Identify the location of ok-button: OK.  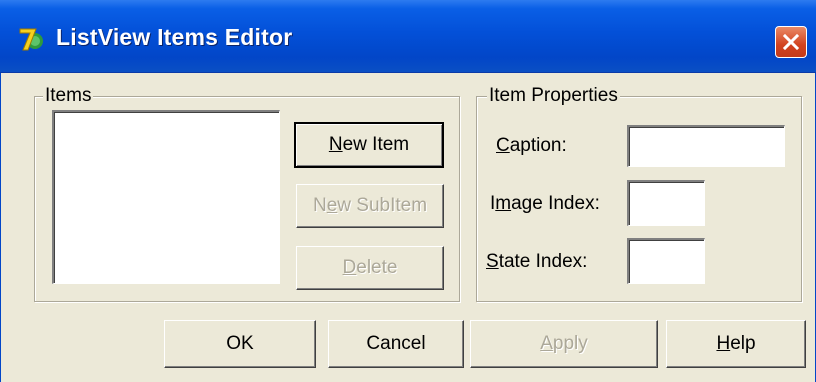
(240, 344).